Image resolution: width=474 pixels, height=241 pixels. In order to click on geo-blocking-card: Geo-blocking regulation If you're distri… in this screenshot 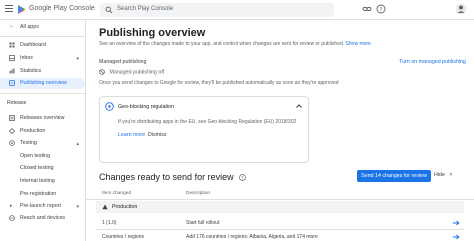, I will do `click(204, 129)`.